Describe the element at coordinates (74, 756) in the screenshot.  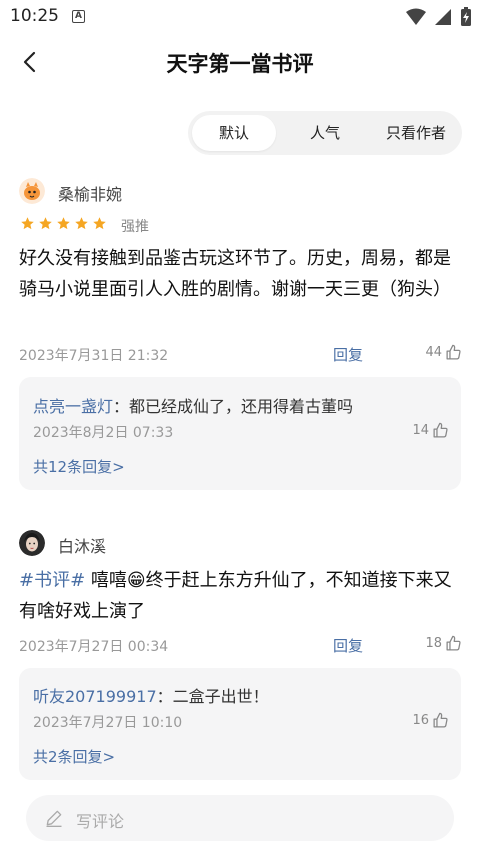
I see `view-more-replies-link: 共2条回复>` at that location.